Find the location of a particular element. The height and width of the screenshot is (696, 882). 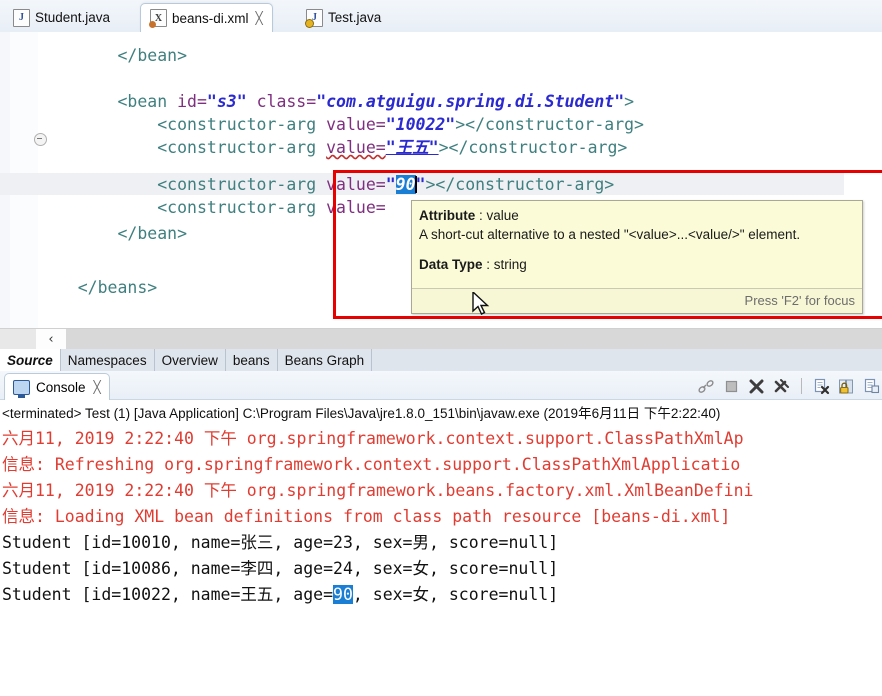

editor-horizontal-scrollbar: ‹ is located at coordinates (441, 339).